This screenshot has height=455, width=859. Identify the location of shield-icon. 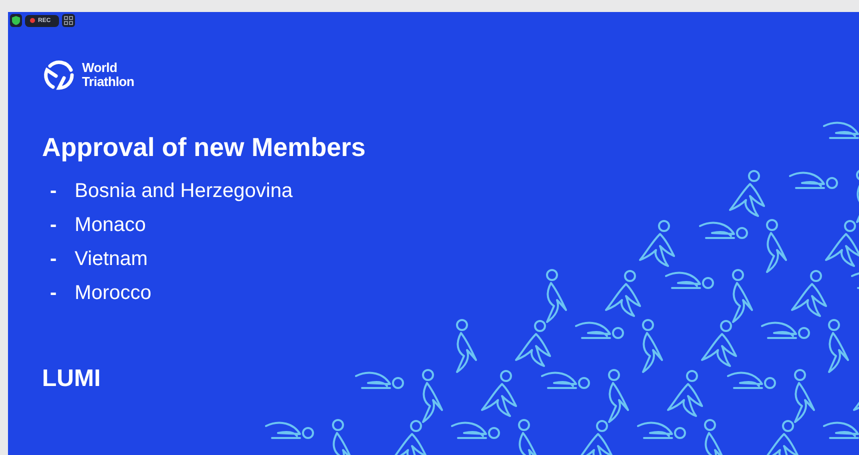
(16, 20).